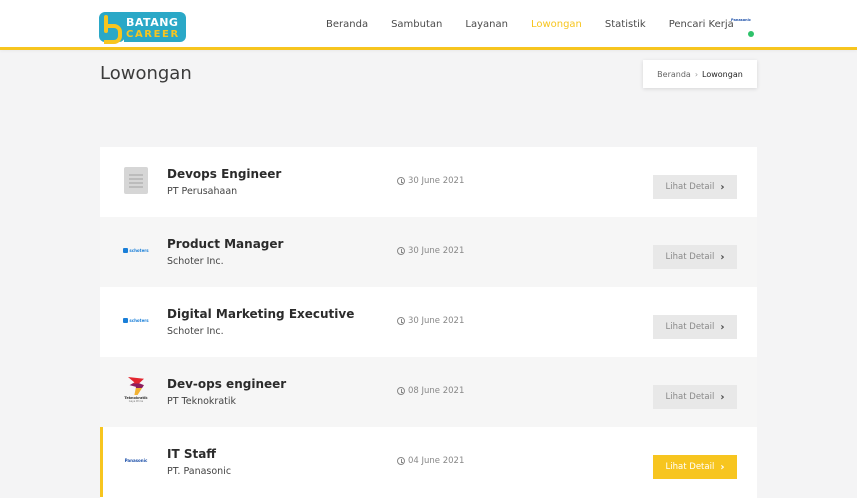  I want to click on nav-item-pencari-kerja: Pencari Kerja, so click(701, 24).